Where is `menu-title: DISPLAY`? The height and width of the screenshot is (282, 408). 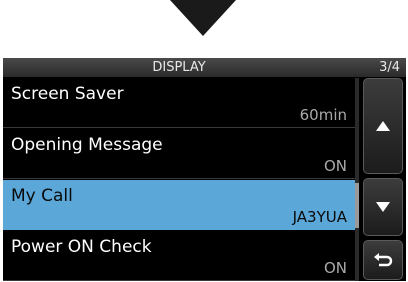 menu-title: DISPLAY is located at coordinates (179, 67).